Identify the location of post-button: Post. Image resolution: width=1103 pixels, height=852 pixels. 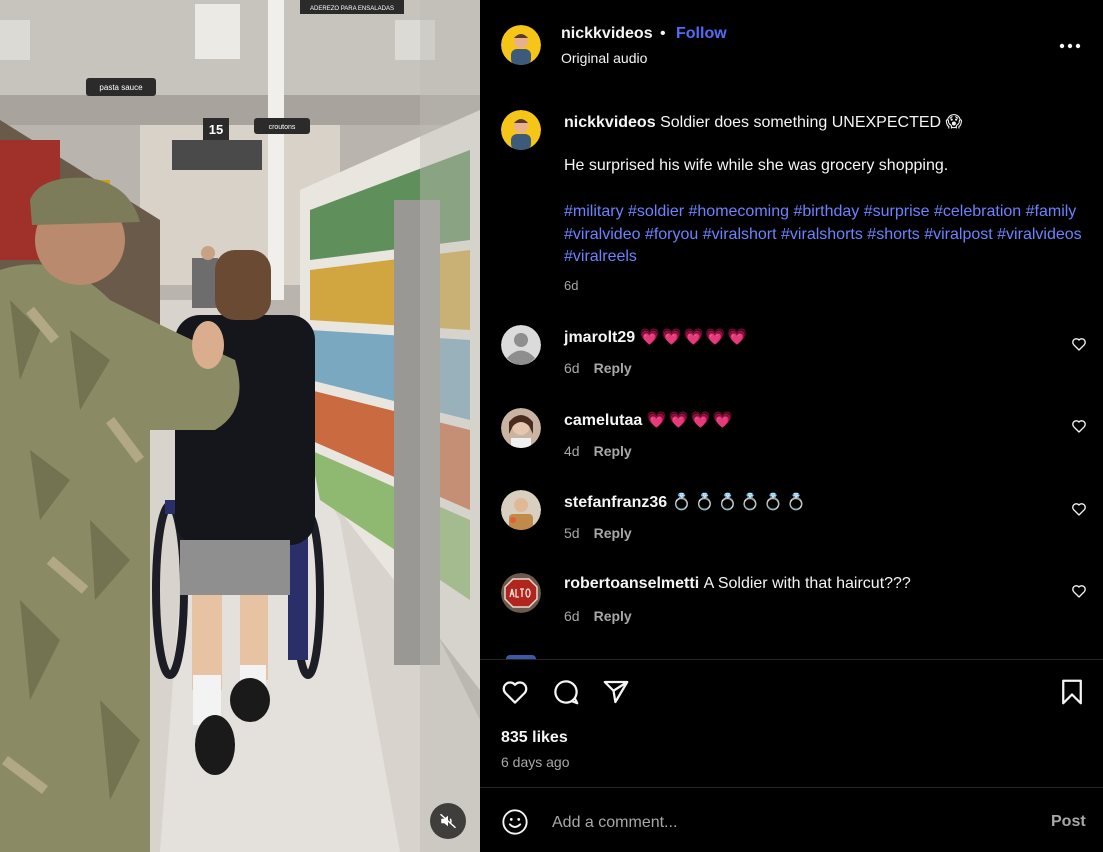
(1068, 822).